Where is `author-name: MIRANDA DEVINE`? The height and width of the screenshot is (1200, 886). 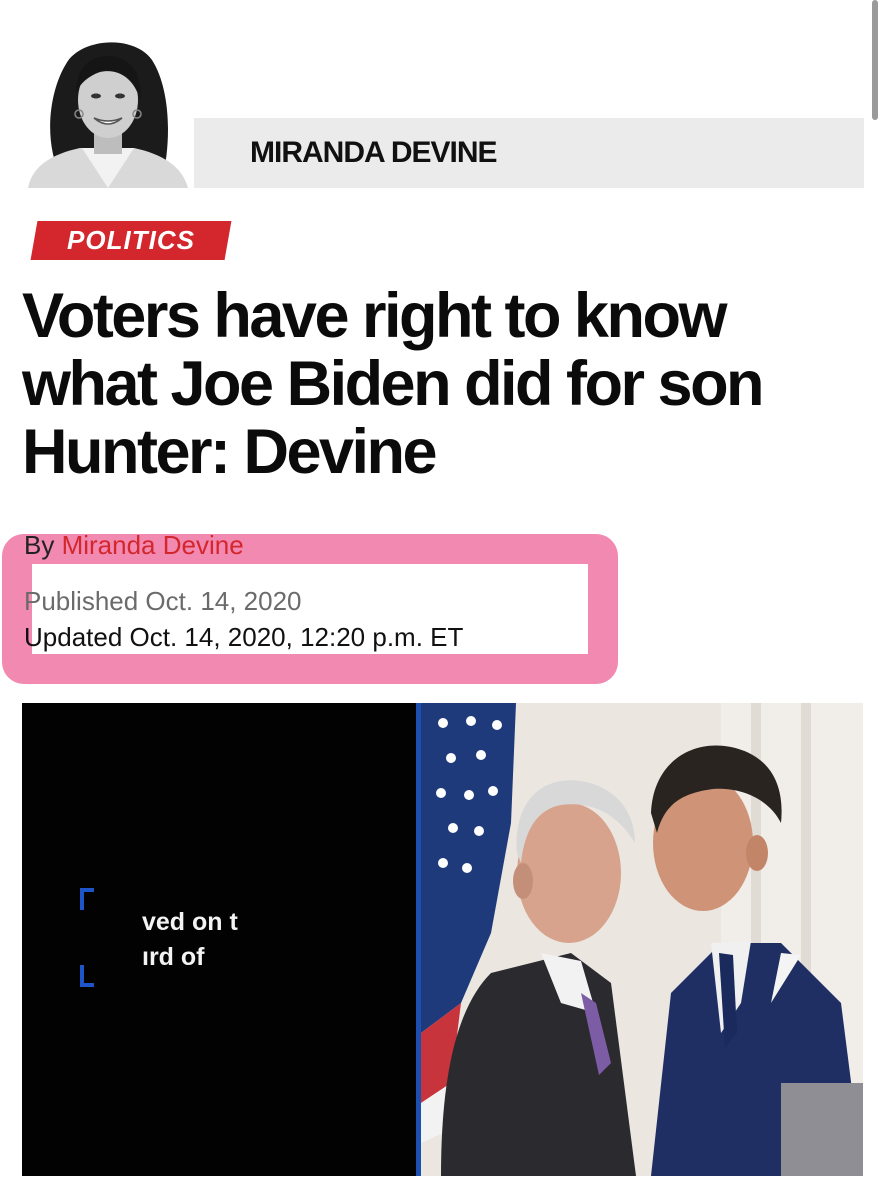
author-name: MIRANDA DEVINE is located at coordinates (374, 153).